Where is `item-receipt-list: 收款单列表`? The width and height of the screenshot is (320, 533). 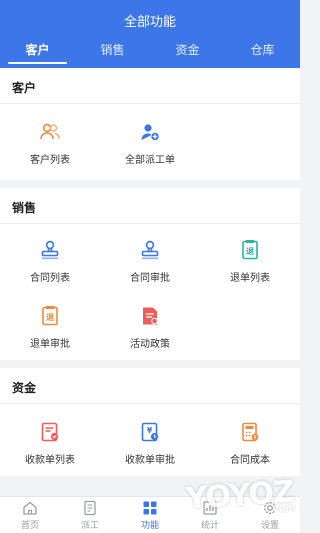
item-receipt-list: 收款单列表 is located at coordinates (50, 443).